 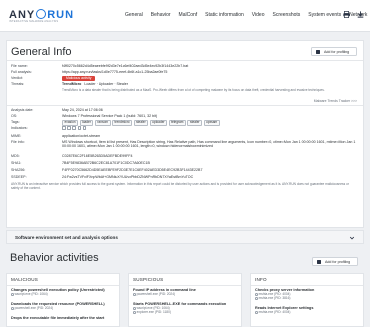 What do you see at coordinates (97, 156) in the screenshot?
I see `md5-value: C0287E6C2F16E5B263D5ADEFBDE99FF4` at bounding box center [97, 156].